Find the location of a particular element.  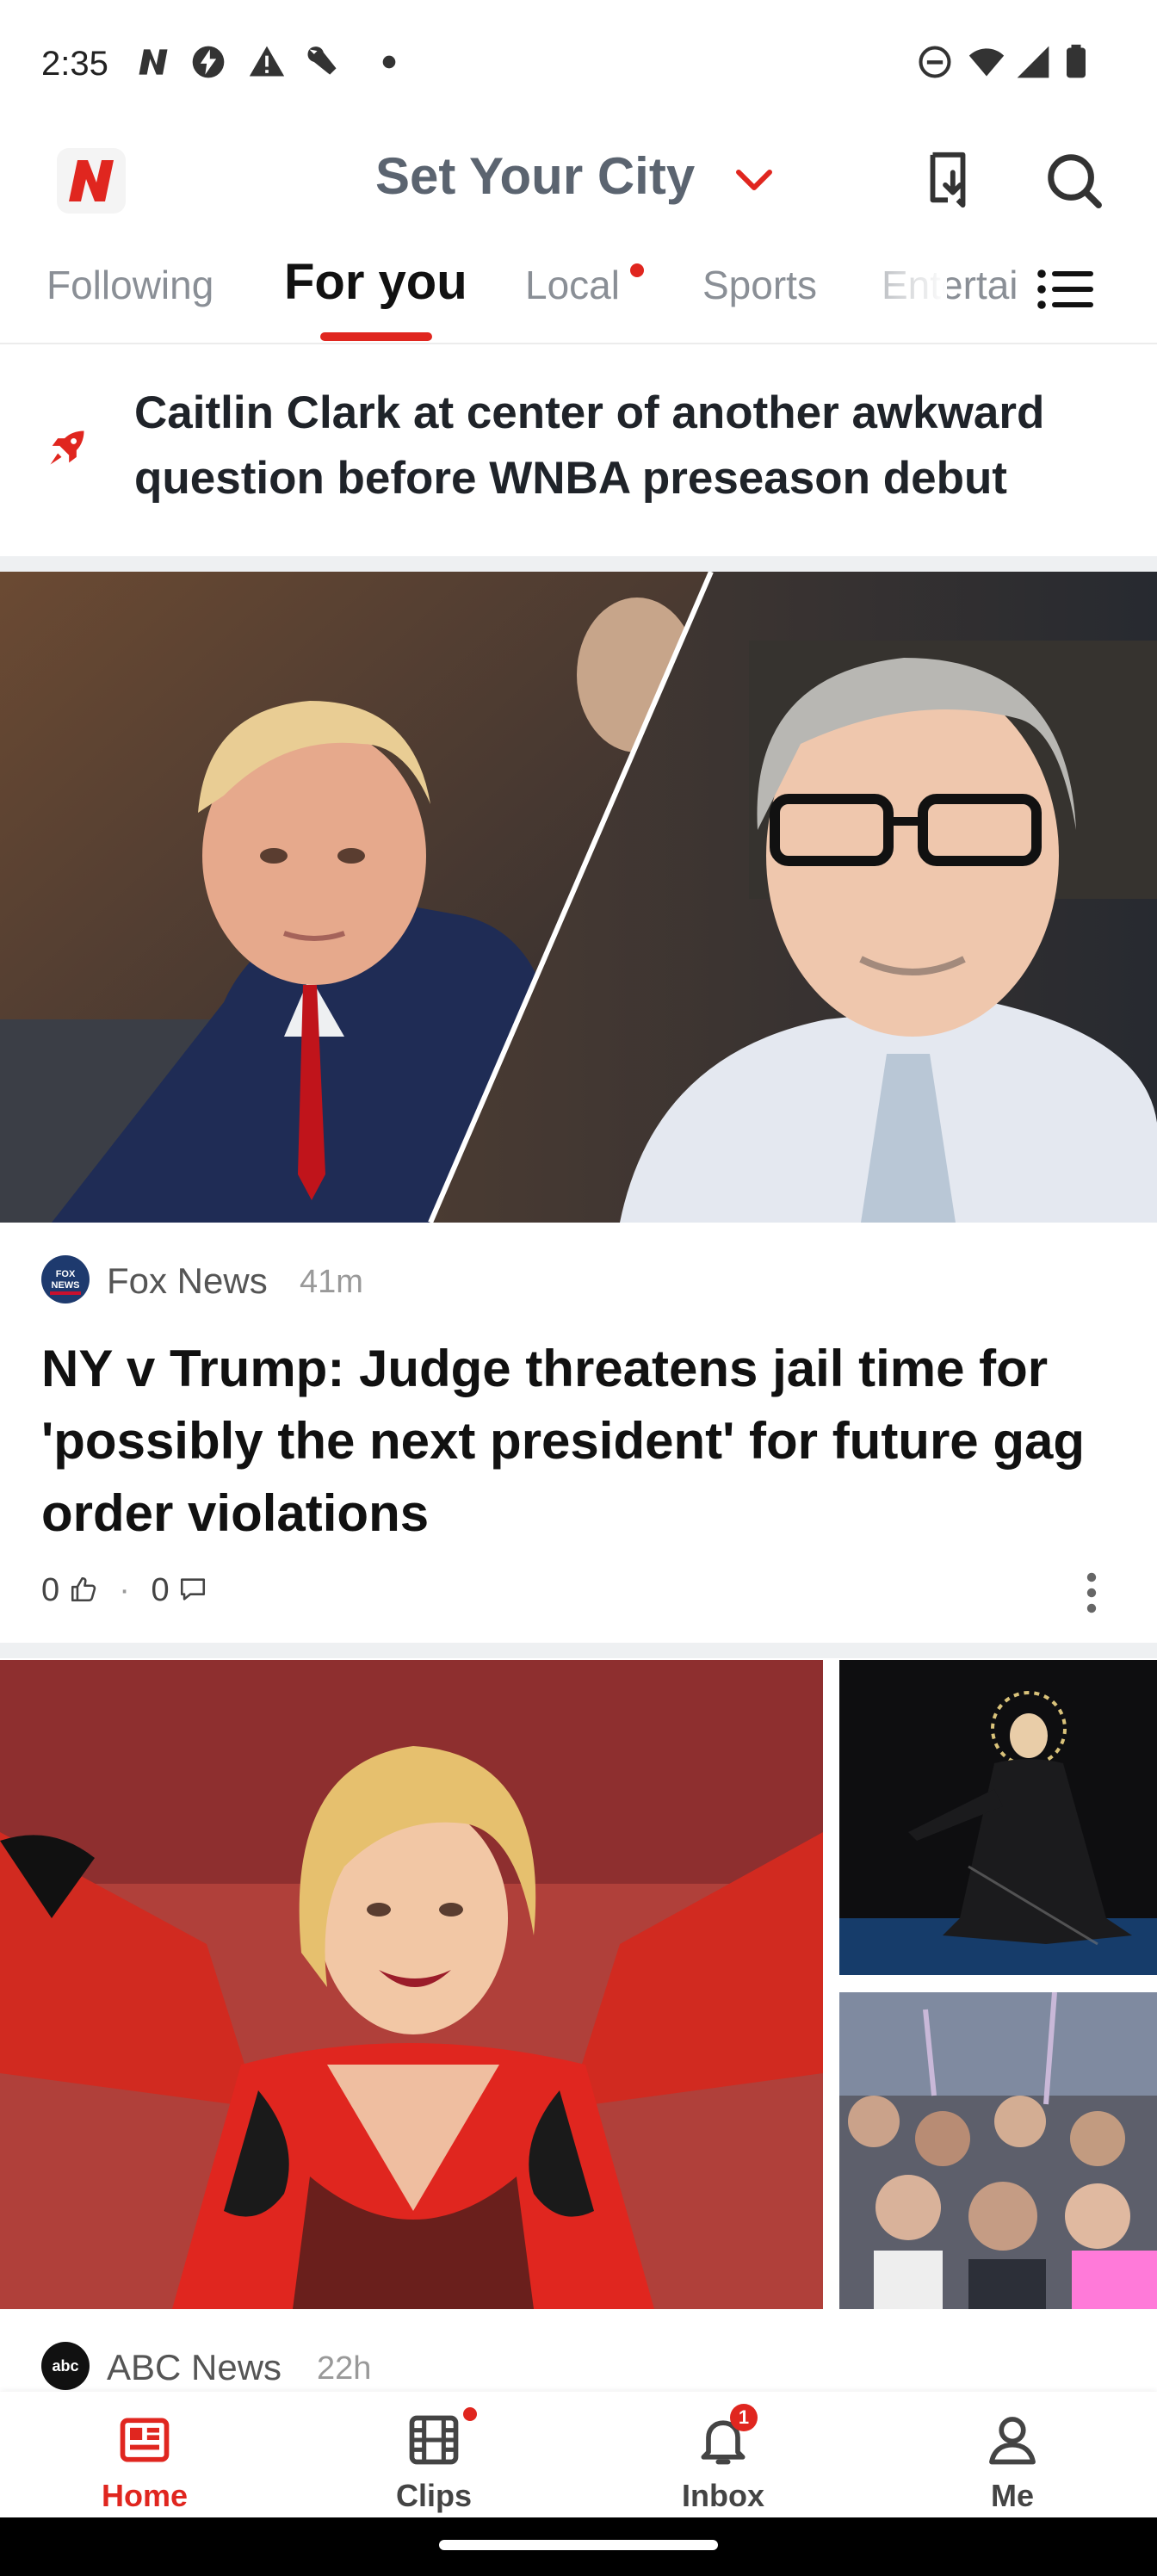

tabs-fade is located at coordinates (886, 294).